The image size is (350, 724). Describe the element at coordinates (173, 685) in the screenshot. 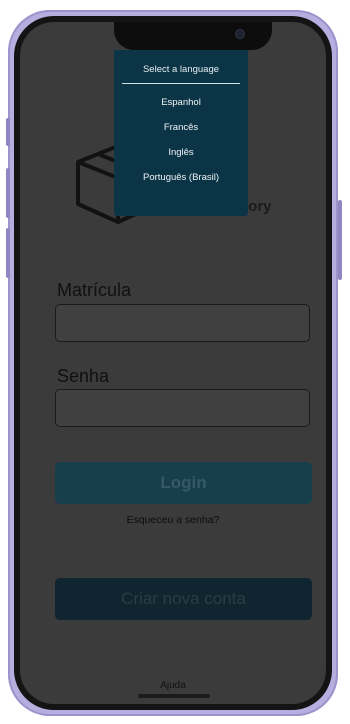

I see `help-link: Ajuda` at that location.